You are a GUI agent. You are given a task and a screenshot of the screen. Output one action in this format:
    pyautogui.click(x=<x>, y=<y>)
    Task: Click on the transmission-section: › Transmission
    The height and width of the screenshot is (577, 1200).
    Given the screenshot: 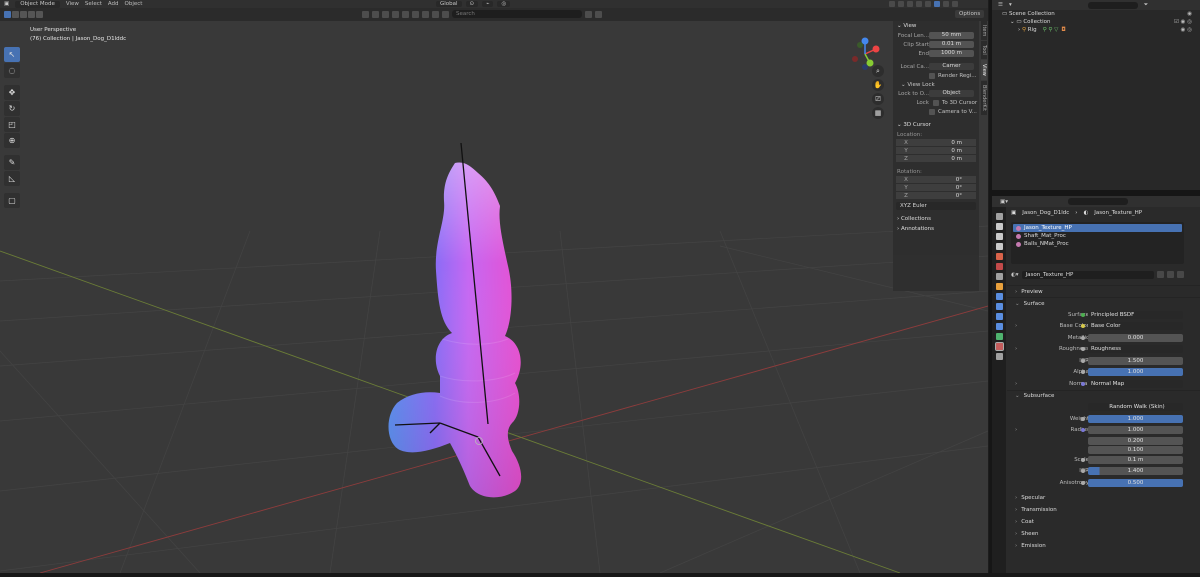 What is the action you would take?
    pyautogui.click(x=1103, y=510)
    